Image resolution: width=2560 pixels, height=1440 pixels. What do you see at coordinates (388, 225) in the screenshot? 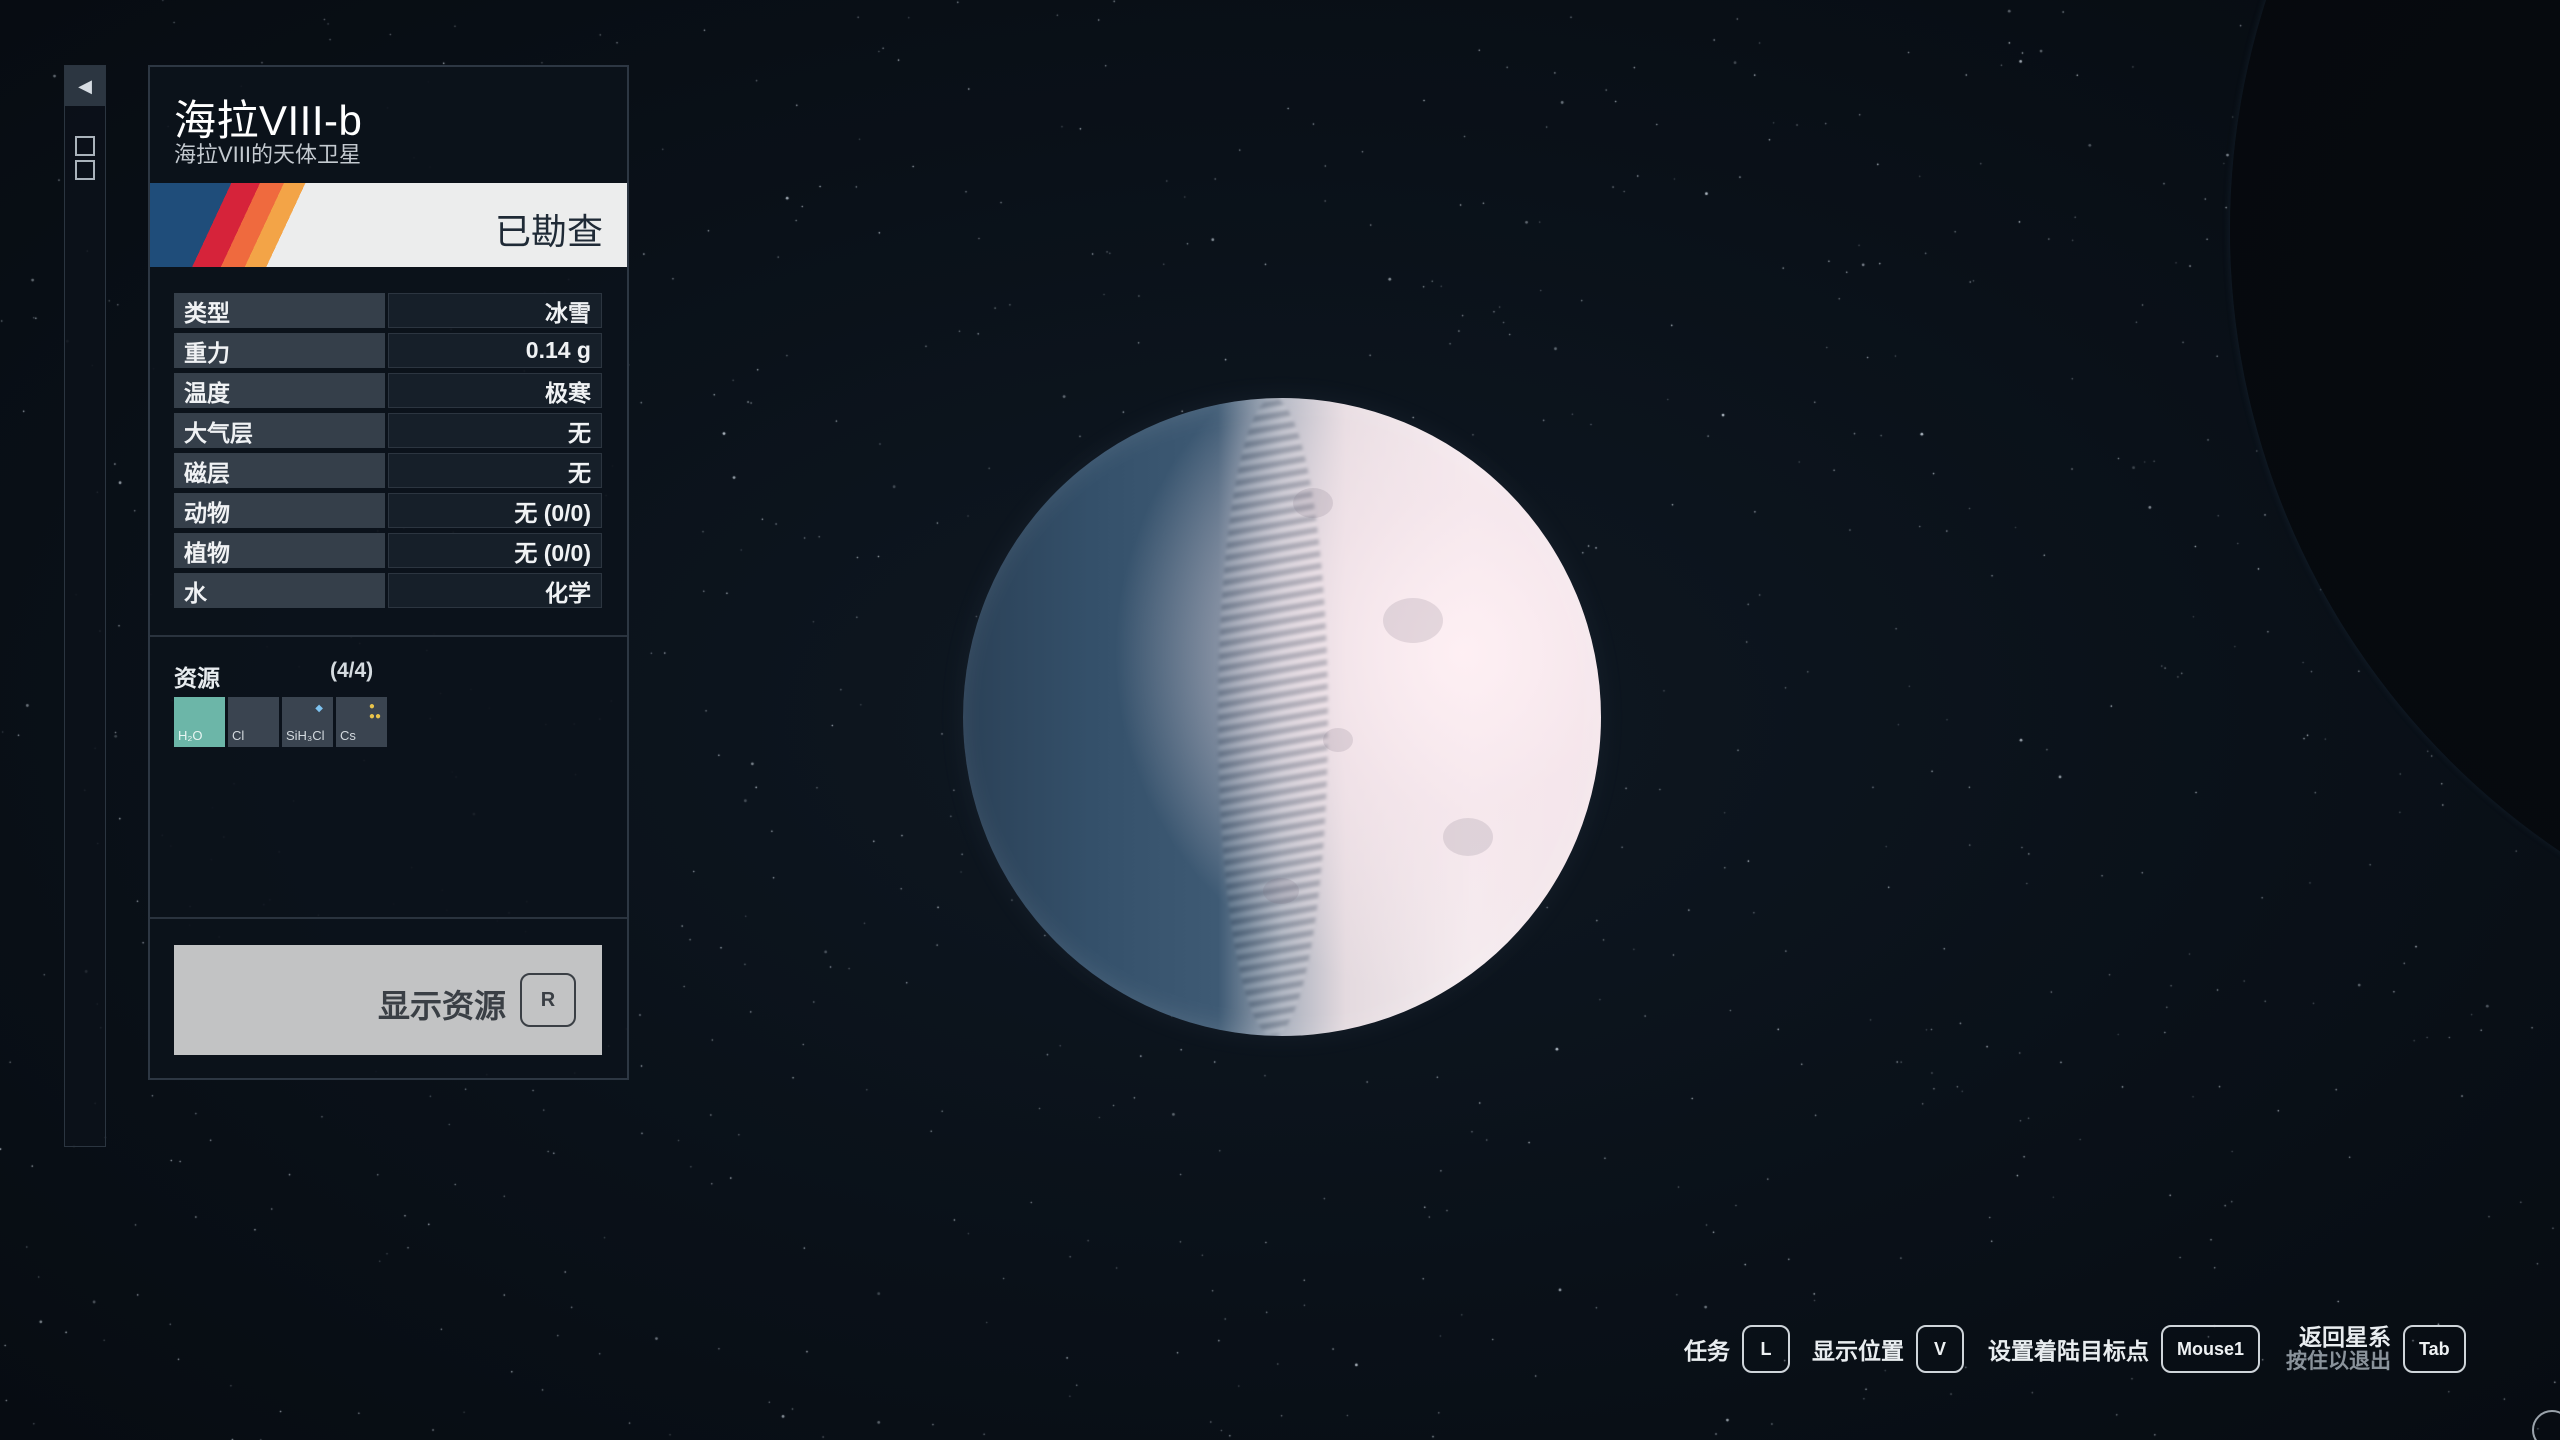
I see `survey-status-banner: 已勘查` at bounding box center [388, 225].